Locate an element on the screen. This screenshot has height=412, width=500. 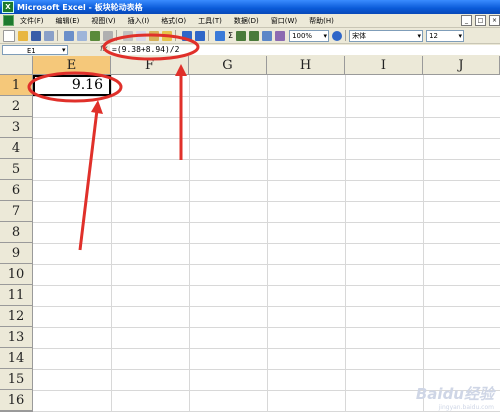
formula-bar: E1 ▾ fx =(9.38+8.94)/2 is located at coordinates (250, 50).